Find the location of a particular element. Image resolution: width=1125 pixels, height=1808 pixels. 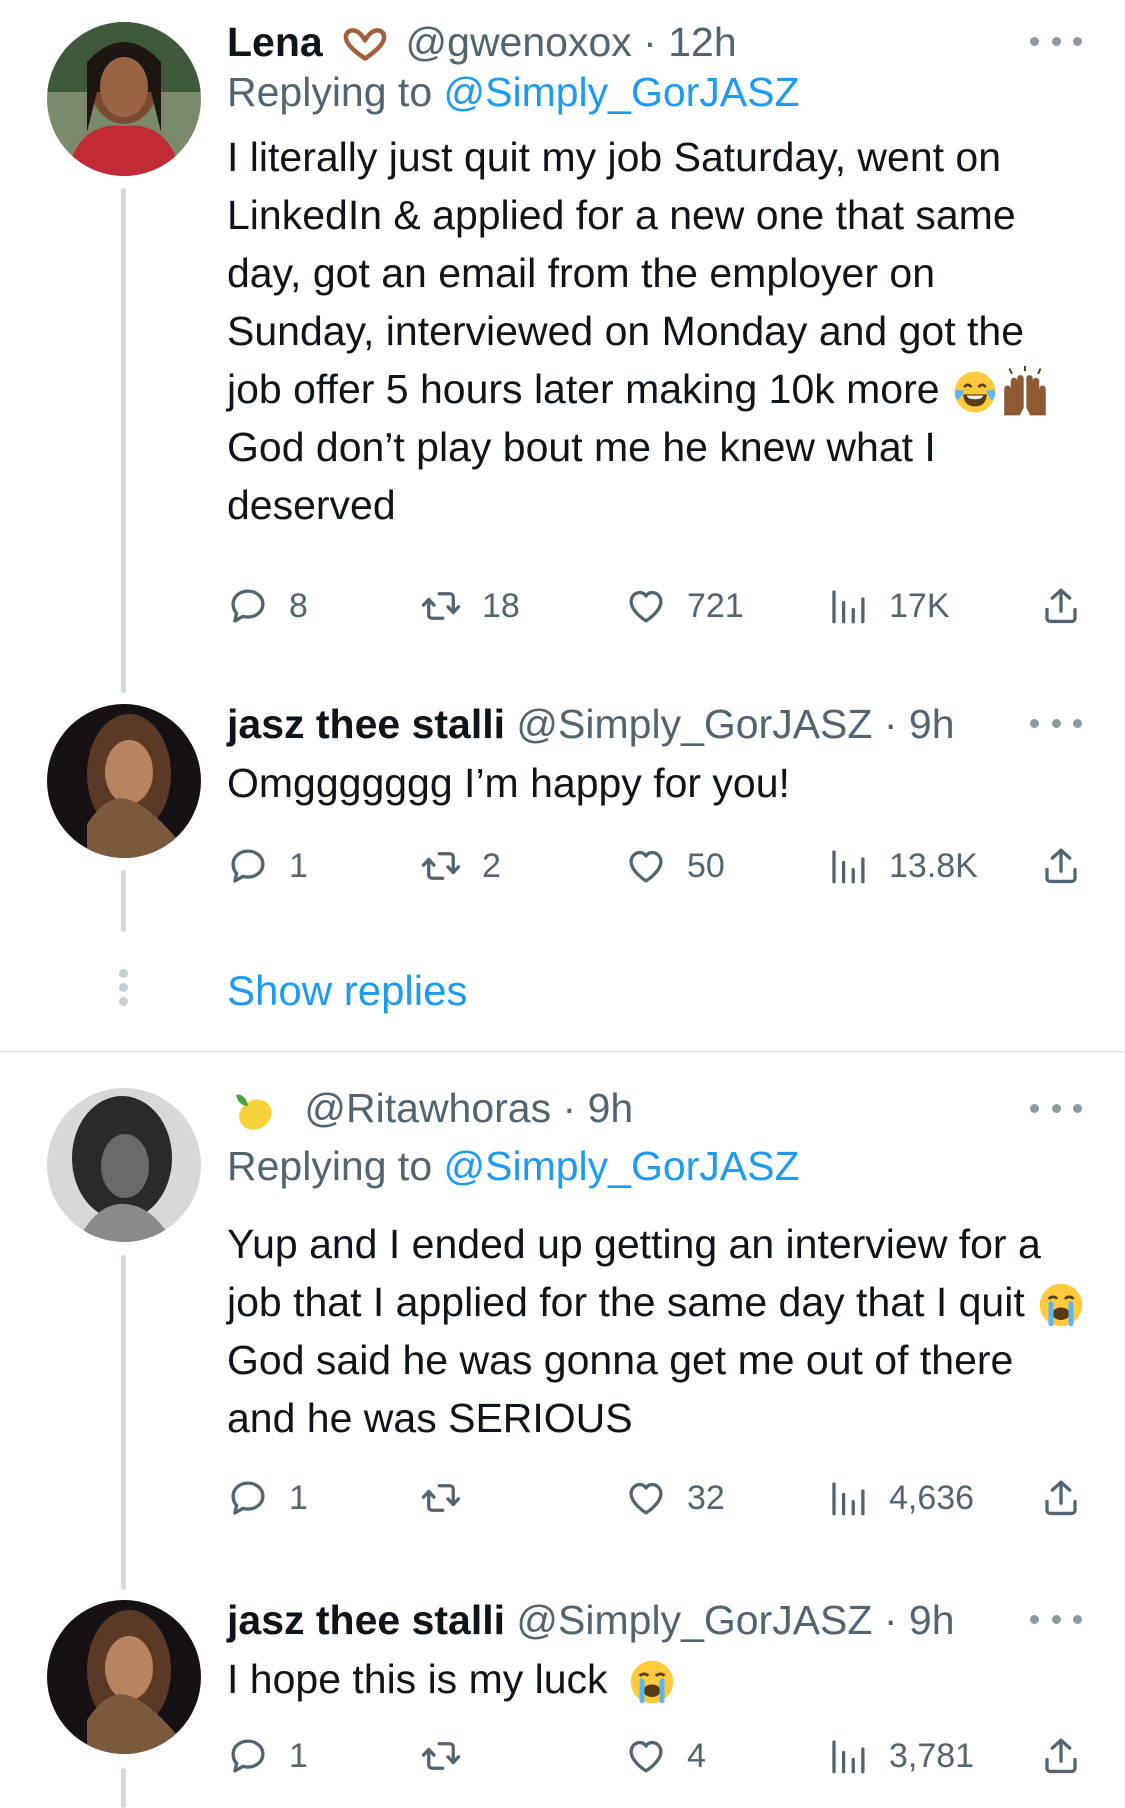

username: @Ritawhoras is located at coordinates (427, 1108).